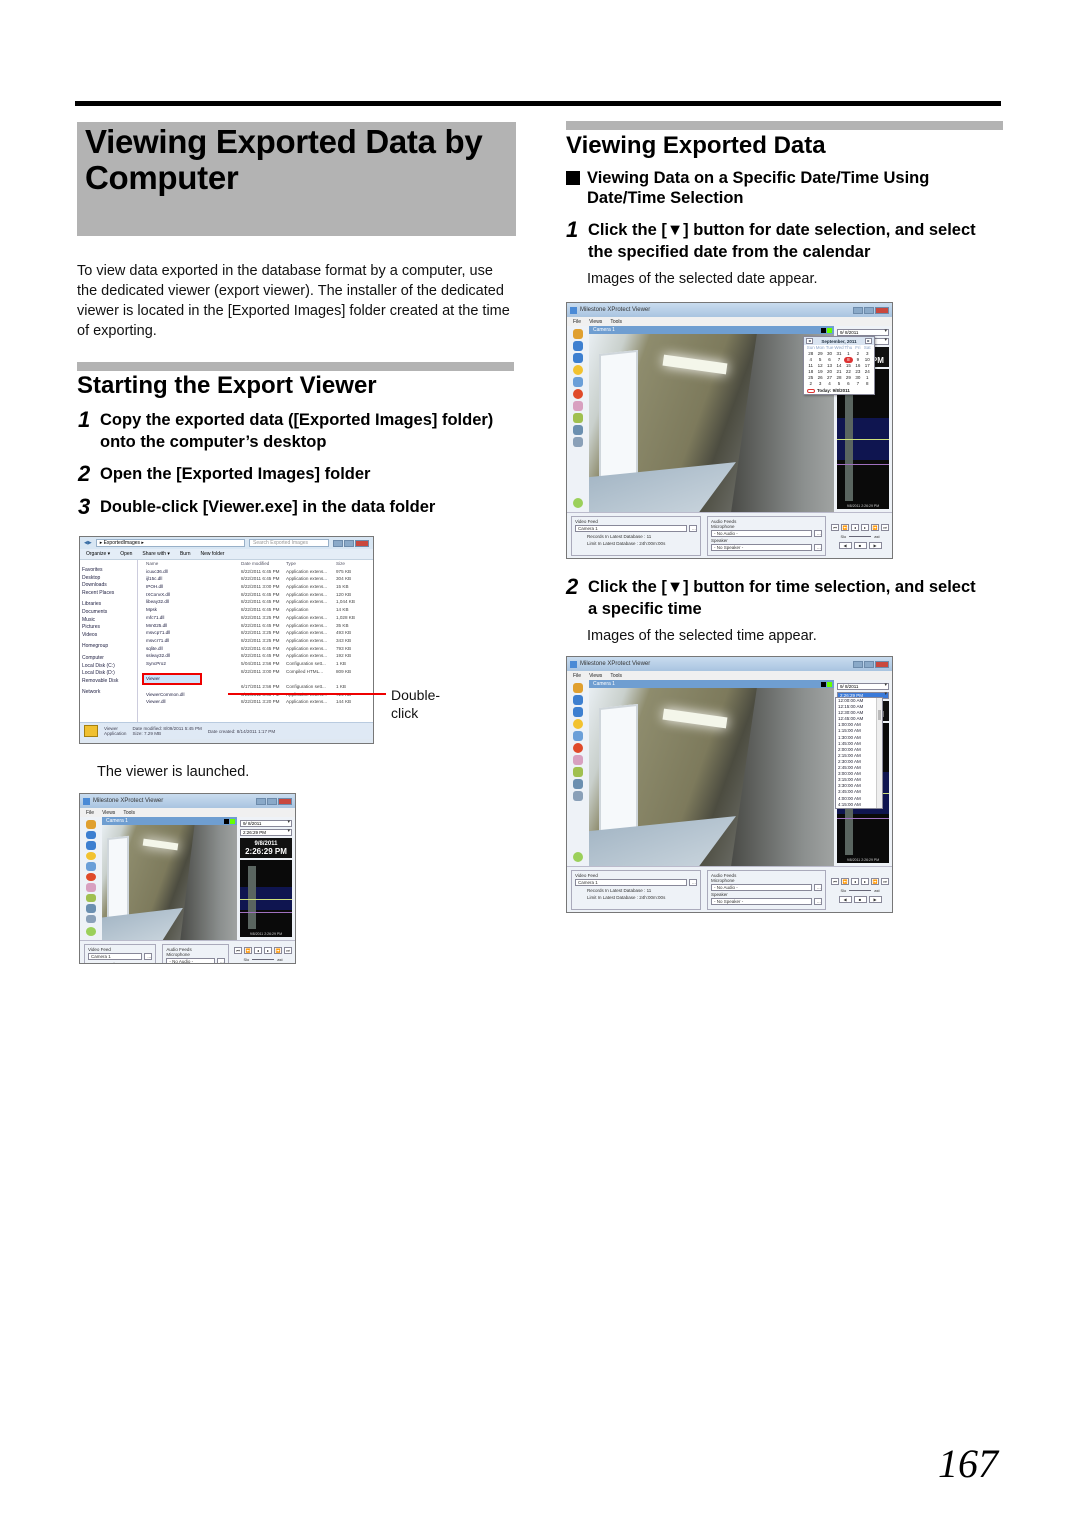 The width and height of the screenshot is (1080, 1527). What do you see at coordinates (809, 341) in the screenshot?
I see `previous-month-button: ◂` at bounding box center [809, 341].